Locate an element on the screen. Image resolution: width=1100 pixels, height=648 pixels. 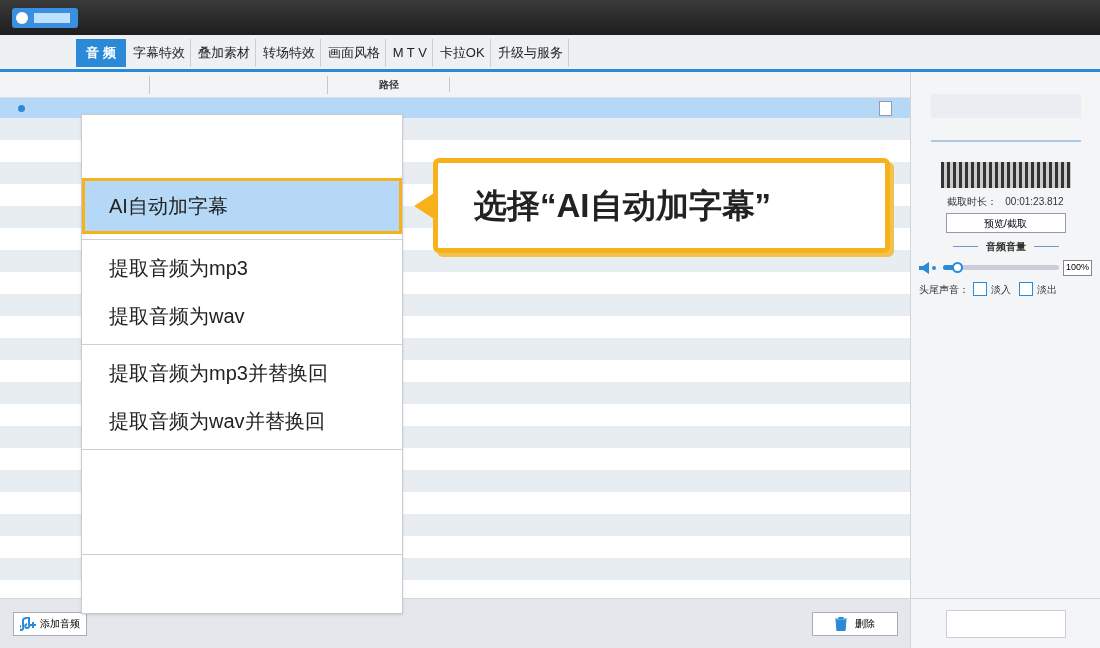
callout-pointer-icon is located at coordinates (424, 206).